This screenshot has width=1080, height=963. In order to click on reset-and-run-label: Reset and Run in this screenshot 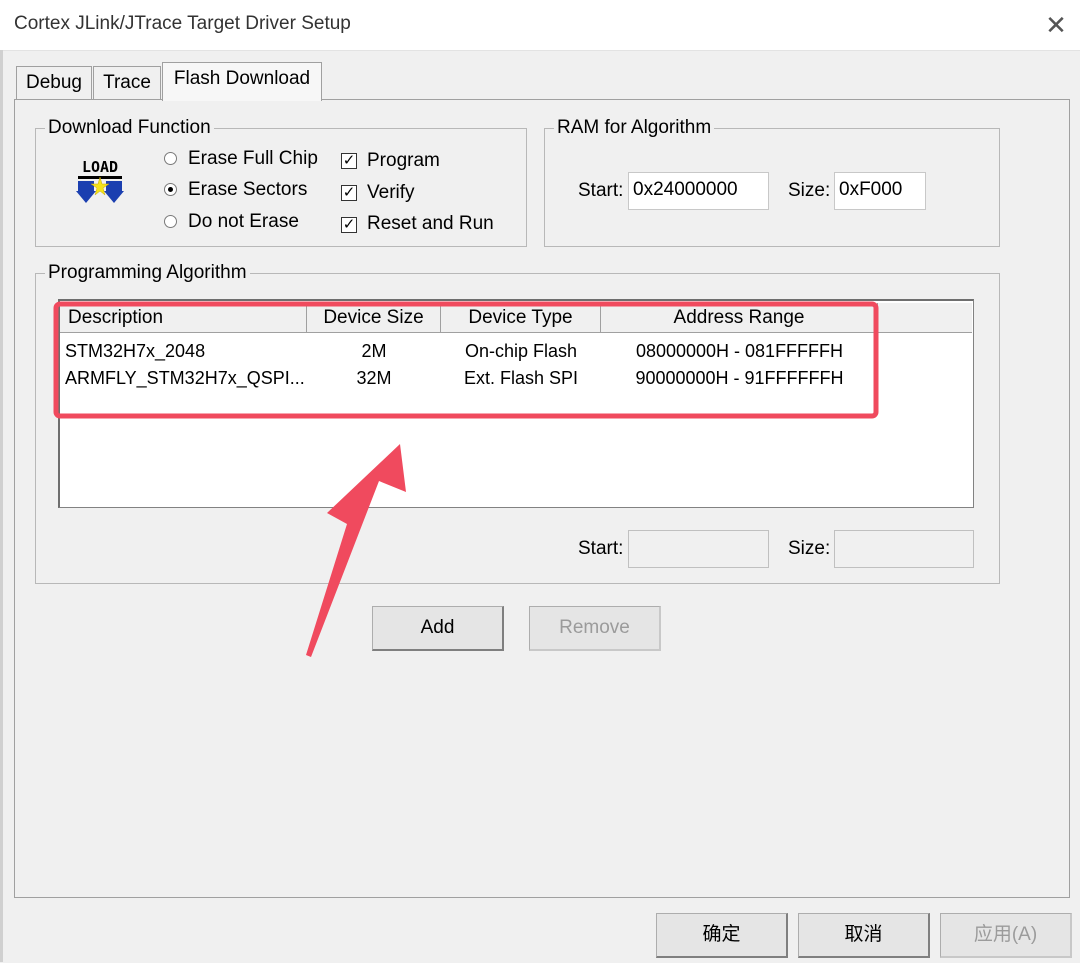, I will do `click(430, 223)`.